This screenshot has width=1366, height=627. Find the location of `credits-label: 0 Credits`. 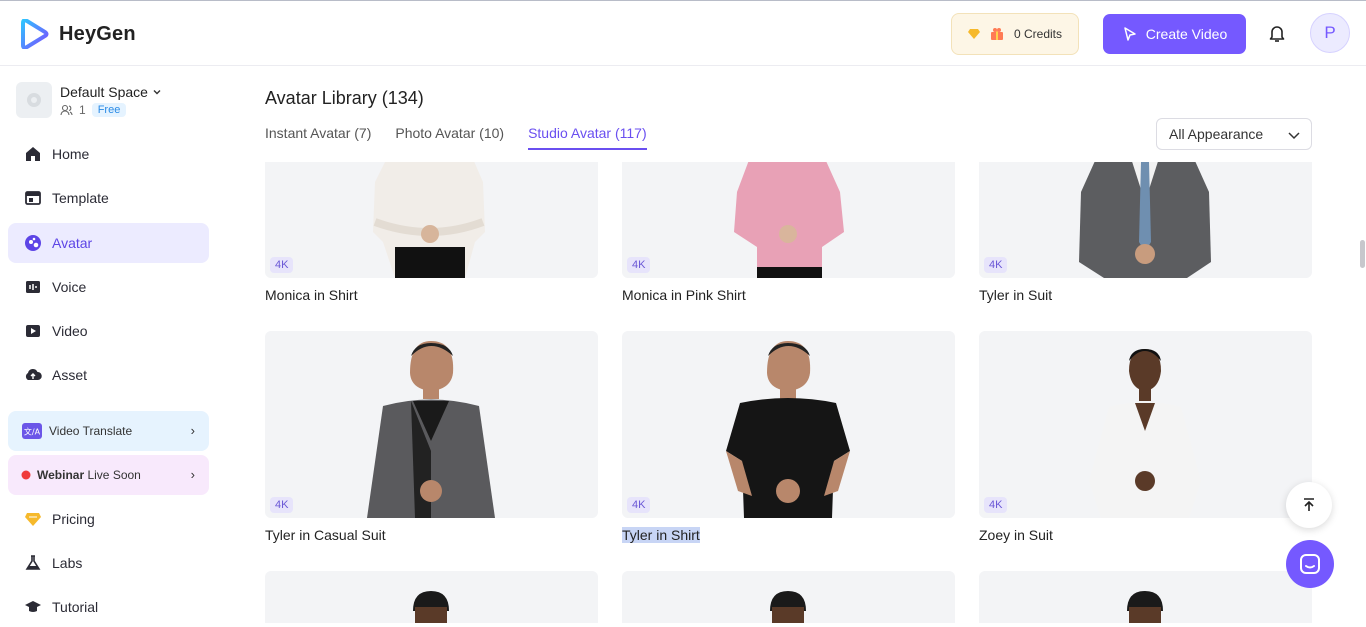

credits-label: 0 Credits is located at coordinates (1038, 34).